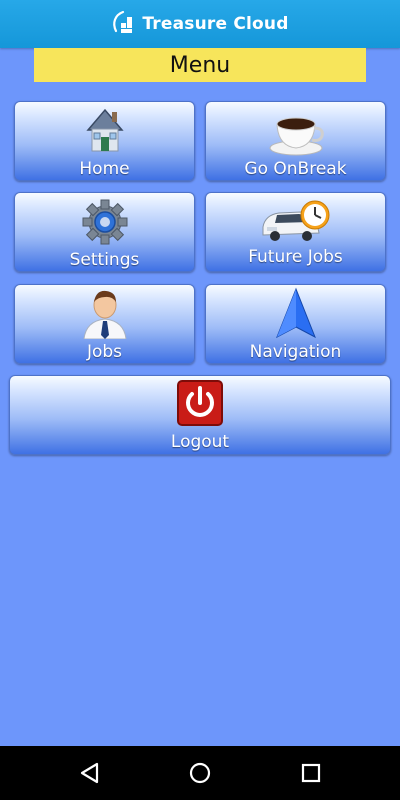 The height and width of the screenshot is (800, 400). What do you see at coordinates (295, 352) in the screenshot?
I see `navigation-label: Navigation` at bounding box center [295, 352].